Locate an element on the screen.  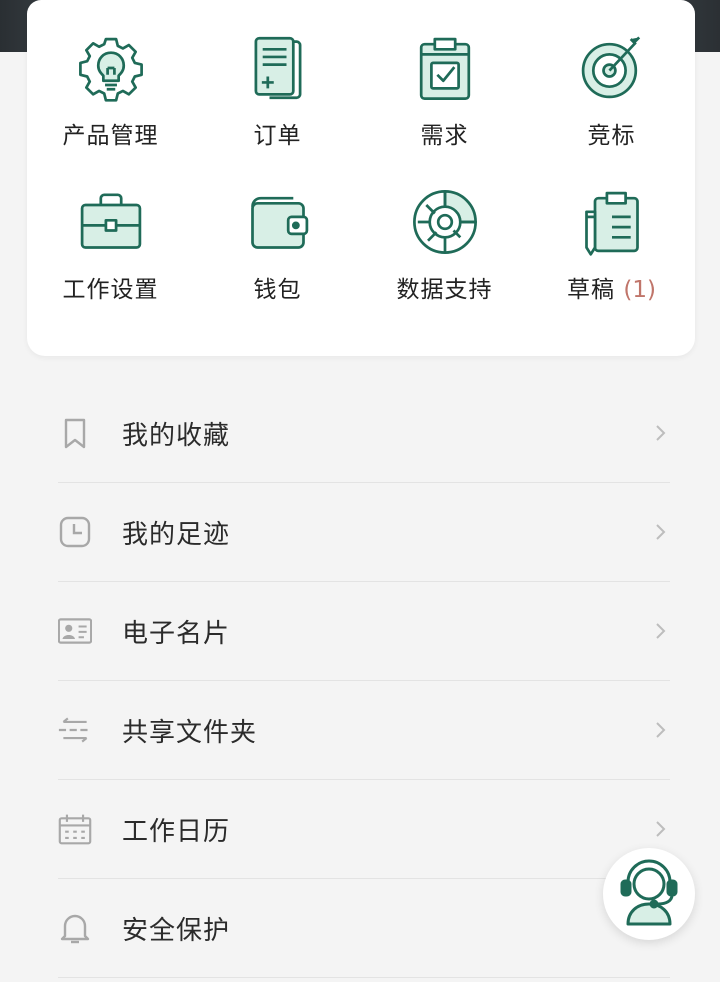
clock-icon is located at coordinates (75, 532).